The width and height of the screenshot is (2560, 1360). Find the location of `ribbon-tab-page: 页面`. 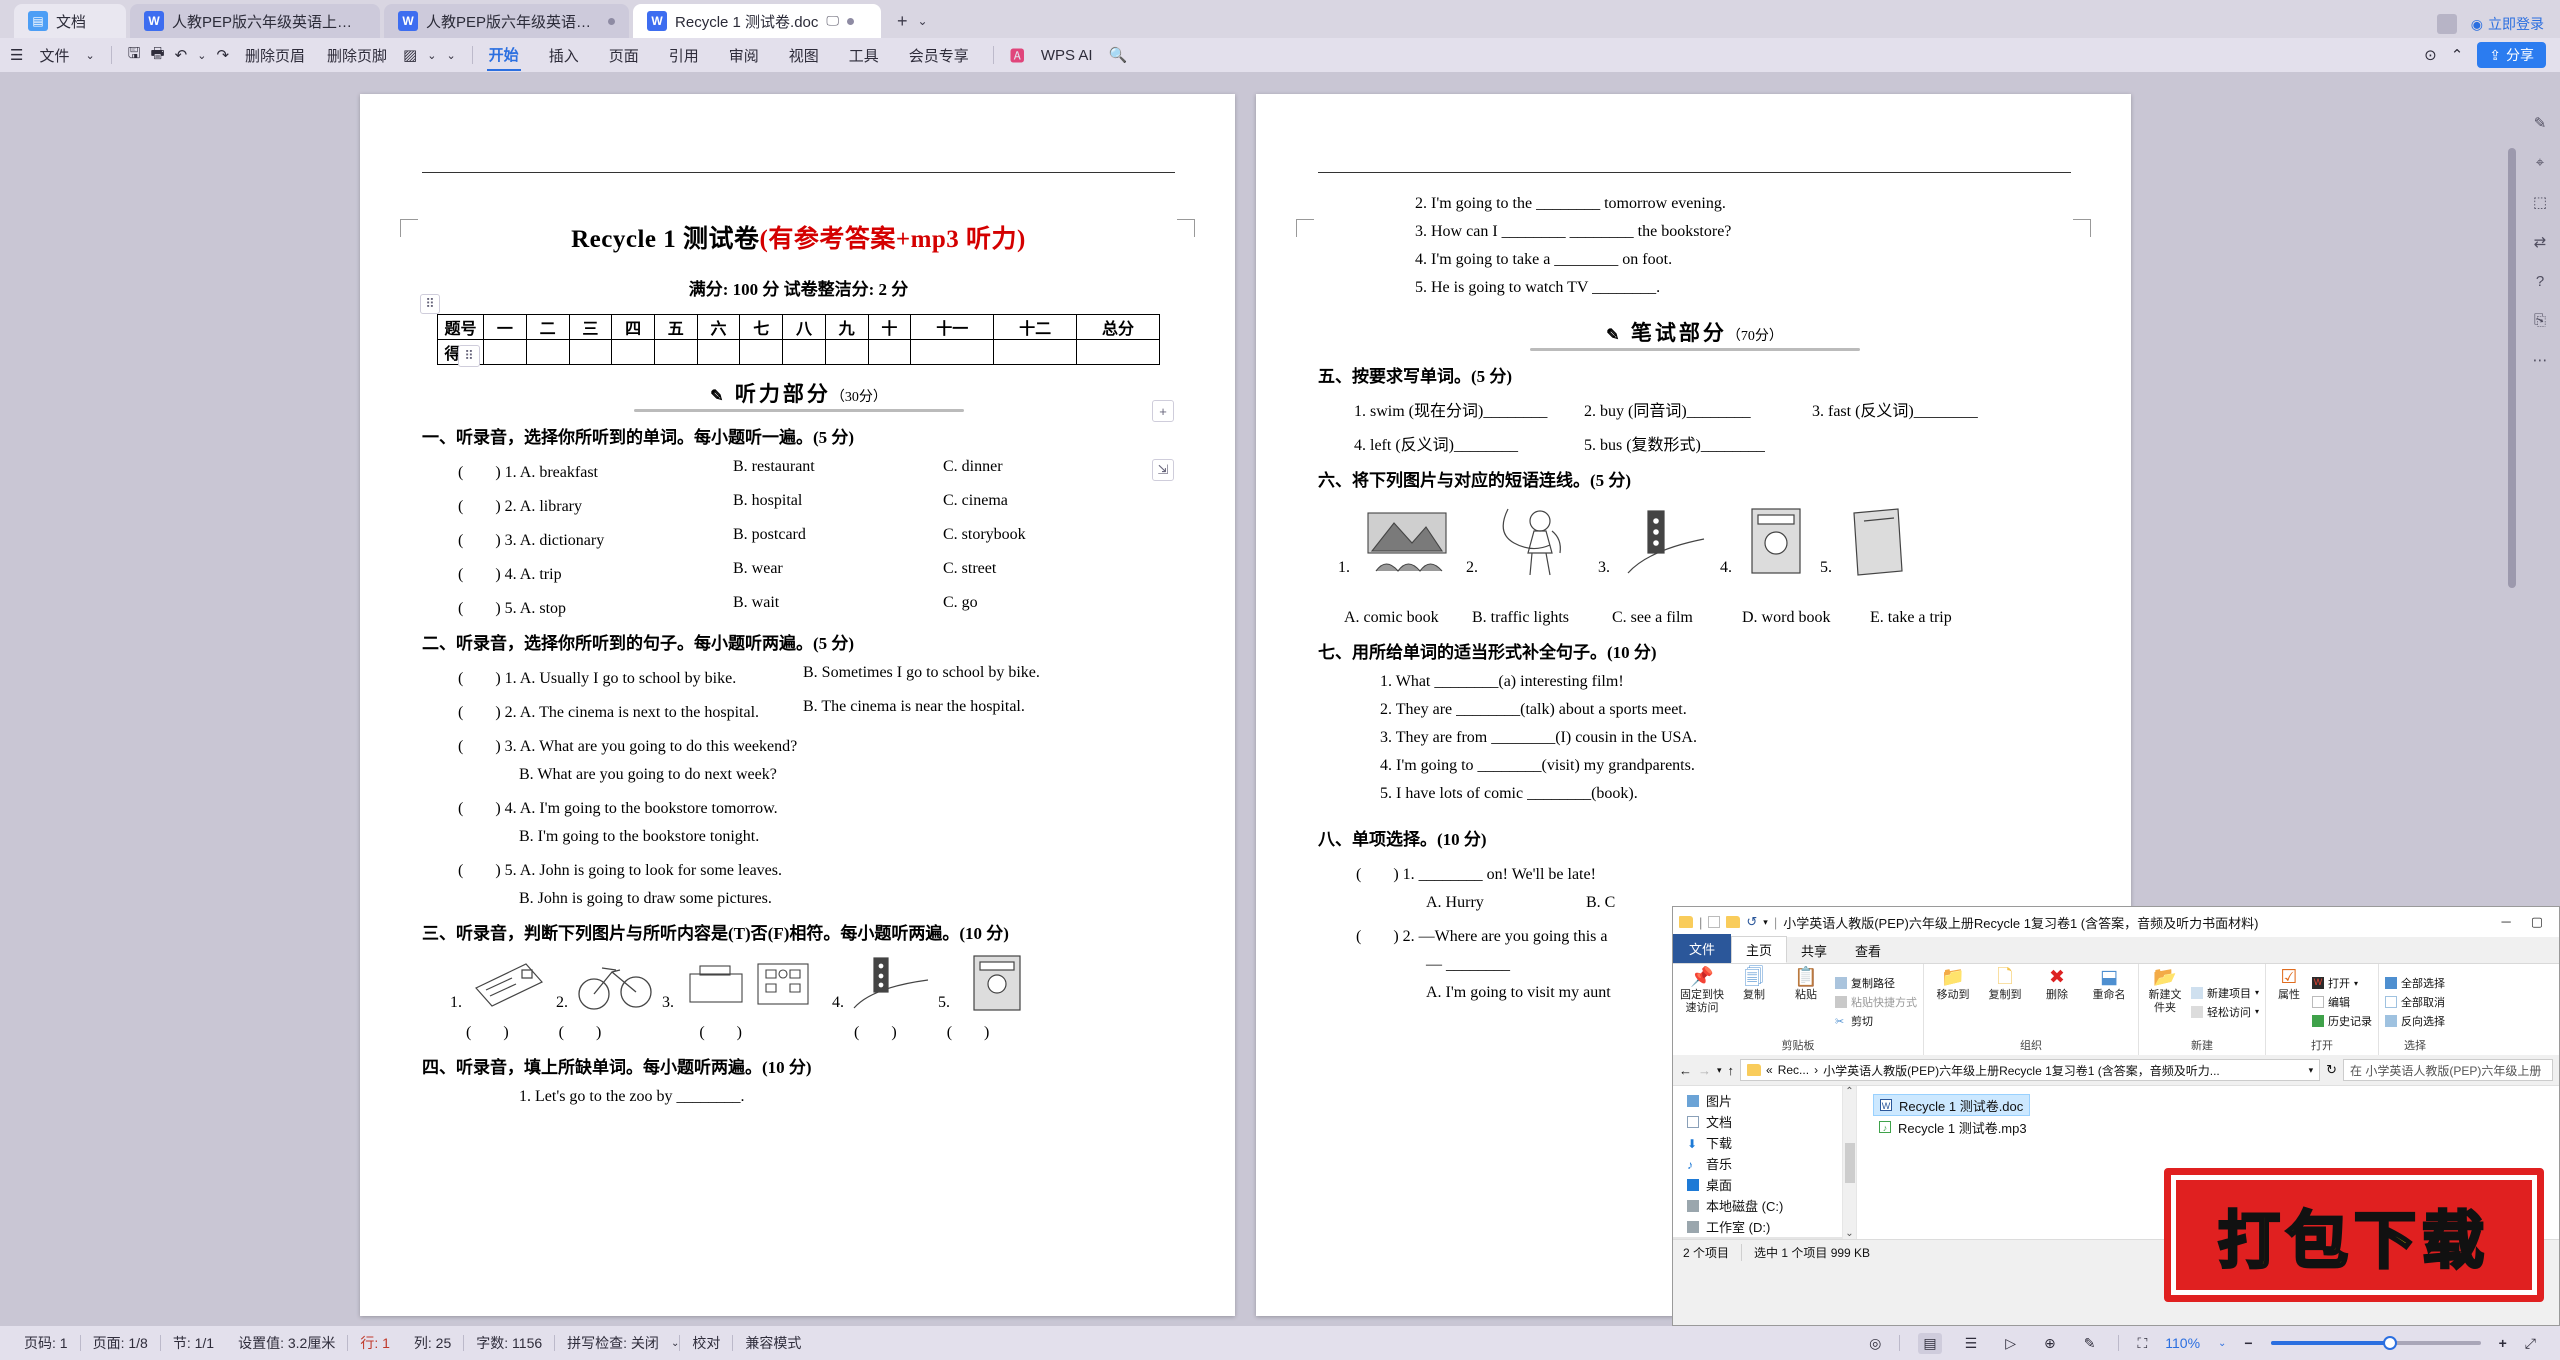

ribbon-tab-page: 页面 is located at coordinates (624, 55).